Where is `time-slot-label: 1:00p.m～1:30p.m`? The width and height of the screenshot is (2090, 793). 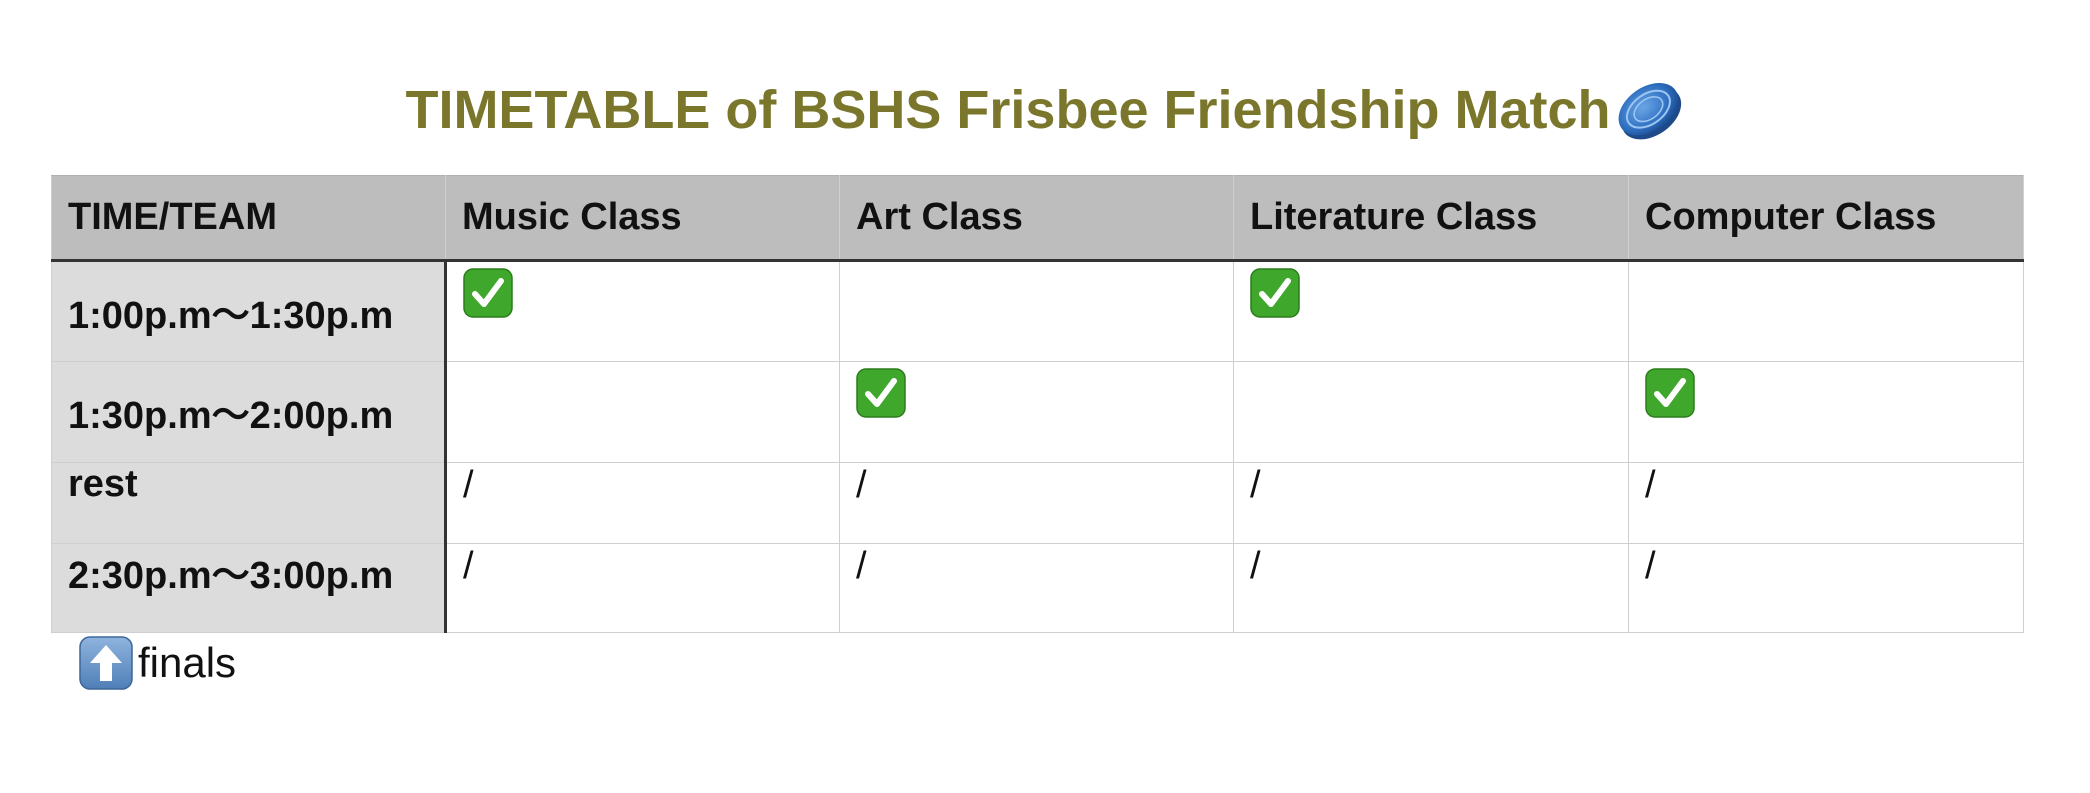
time-slot-label: 1:00p.m～1:30p.m is located at coordinates (249, 311).